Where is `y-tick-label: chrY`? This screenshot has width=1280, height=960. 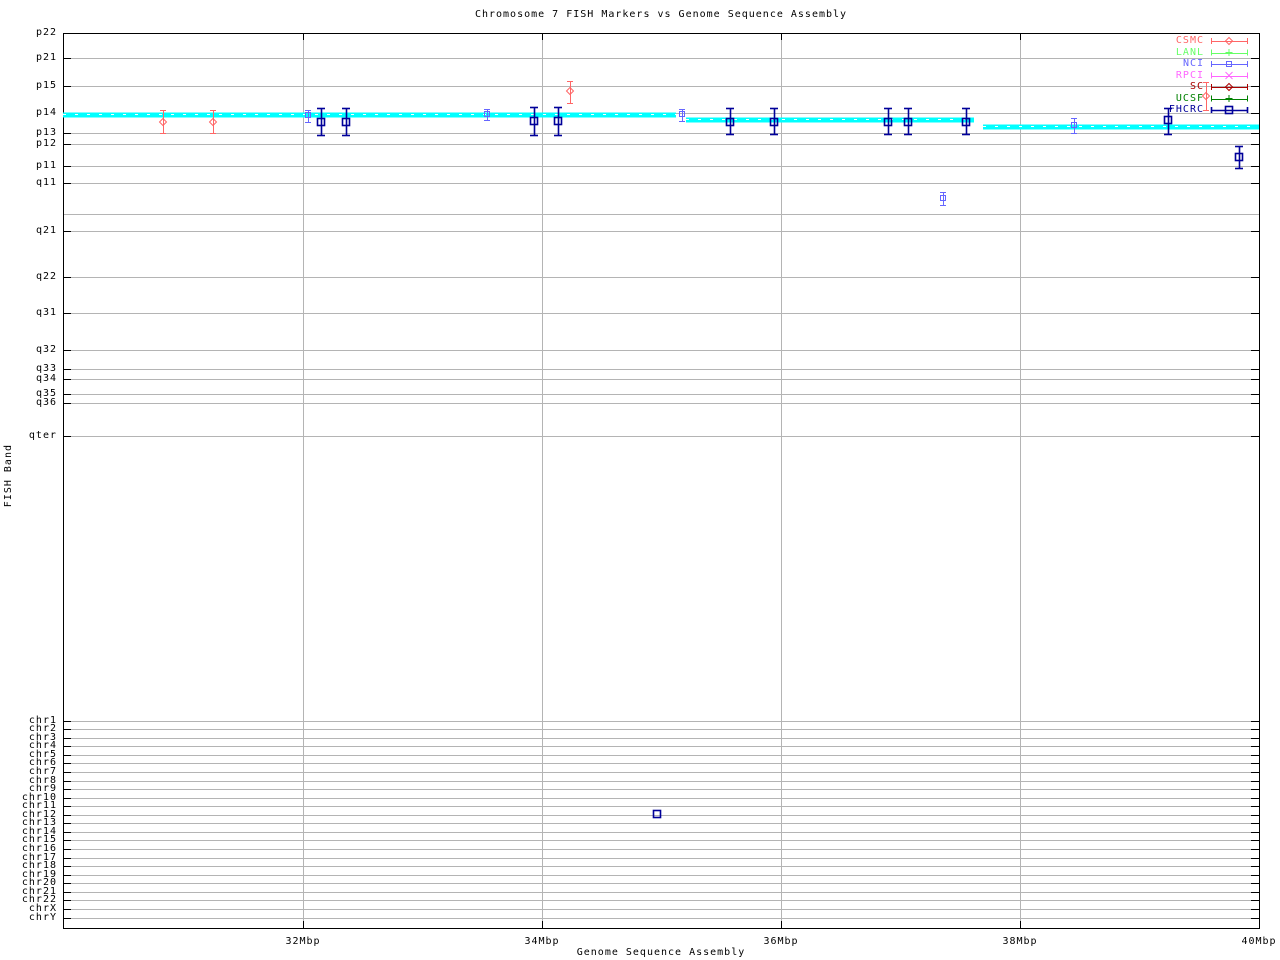 y-tick-label: chrY is located at coordinates (42, 917).